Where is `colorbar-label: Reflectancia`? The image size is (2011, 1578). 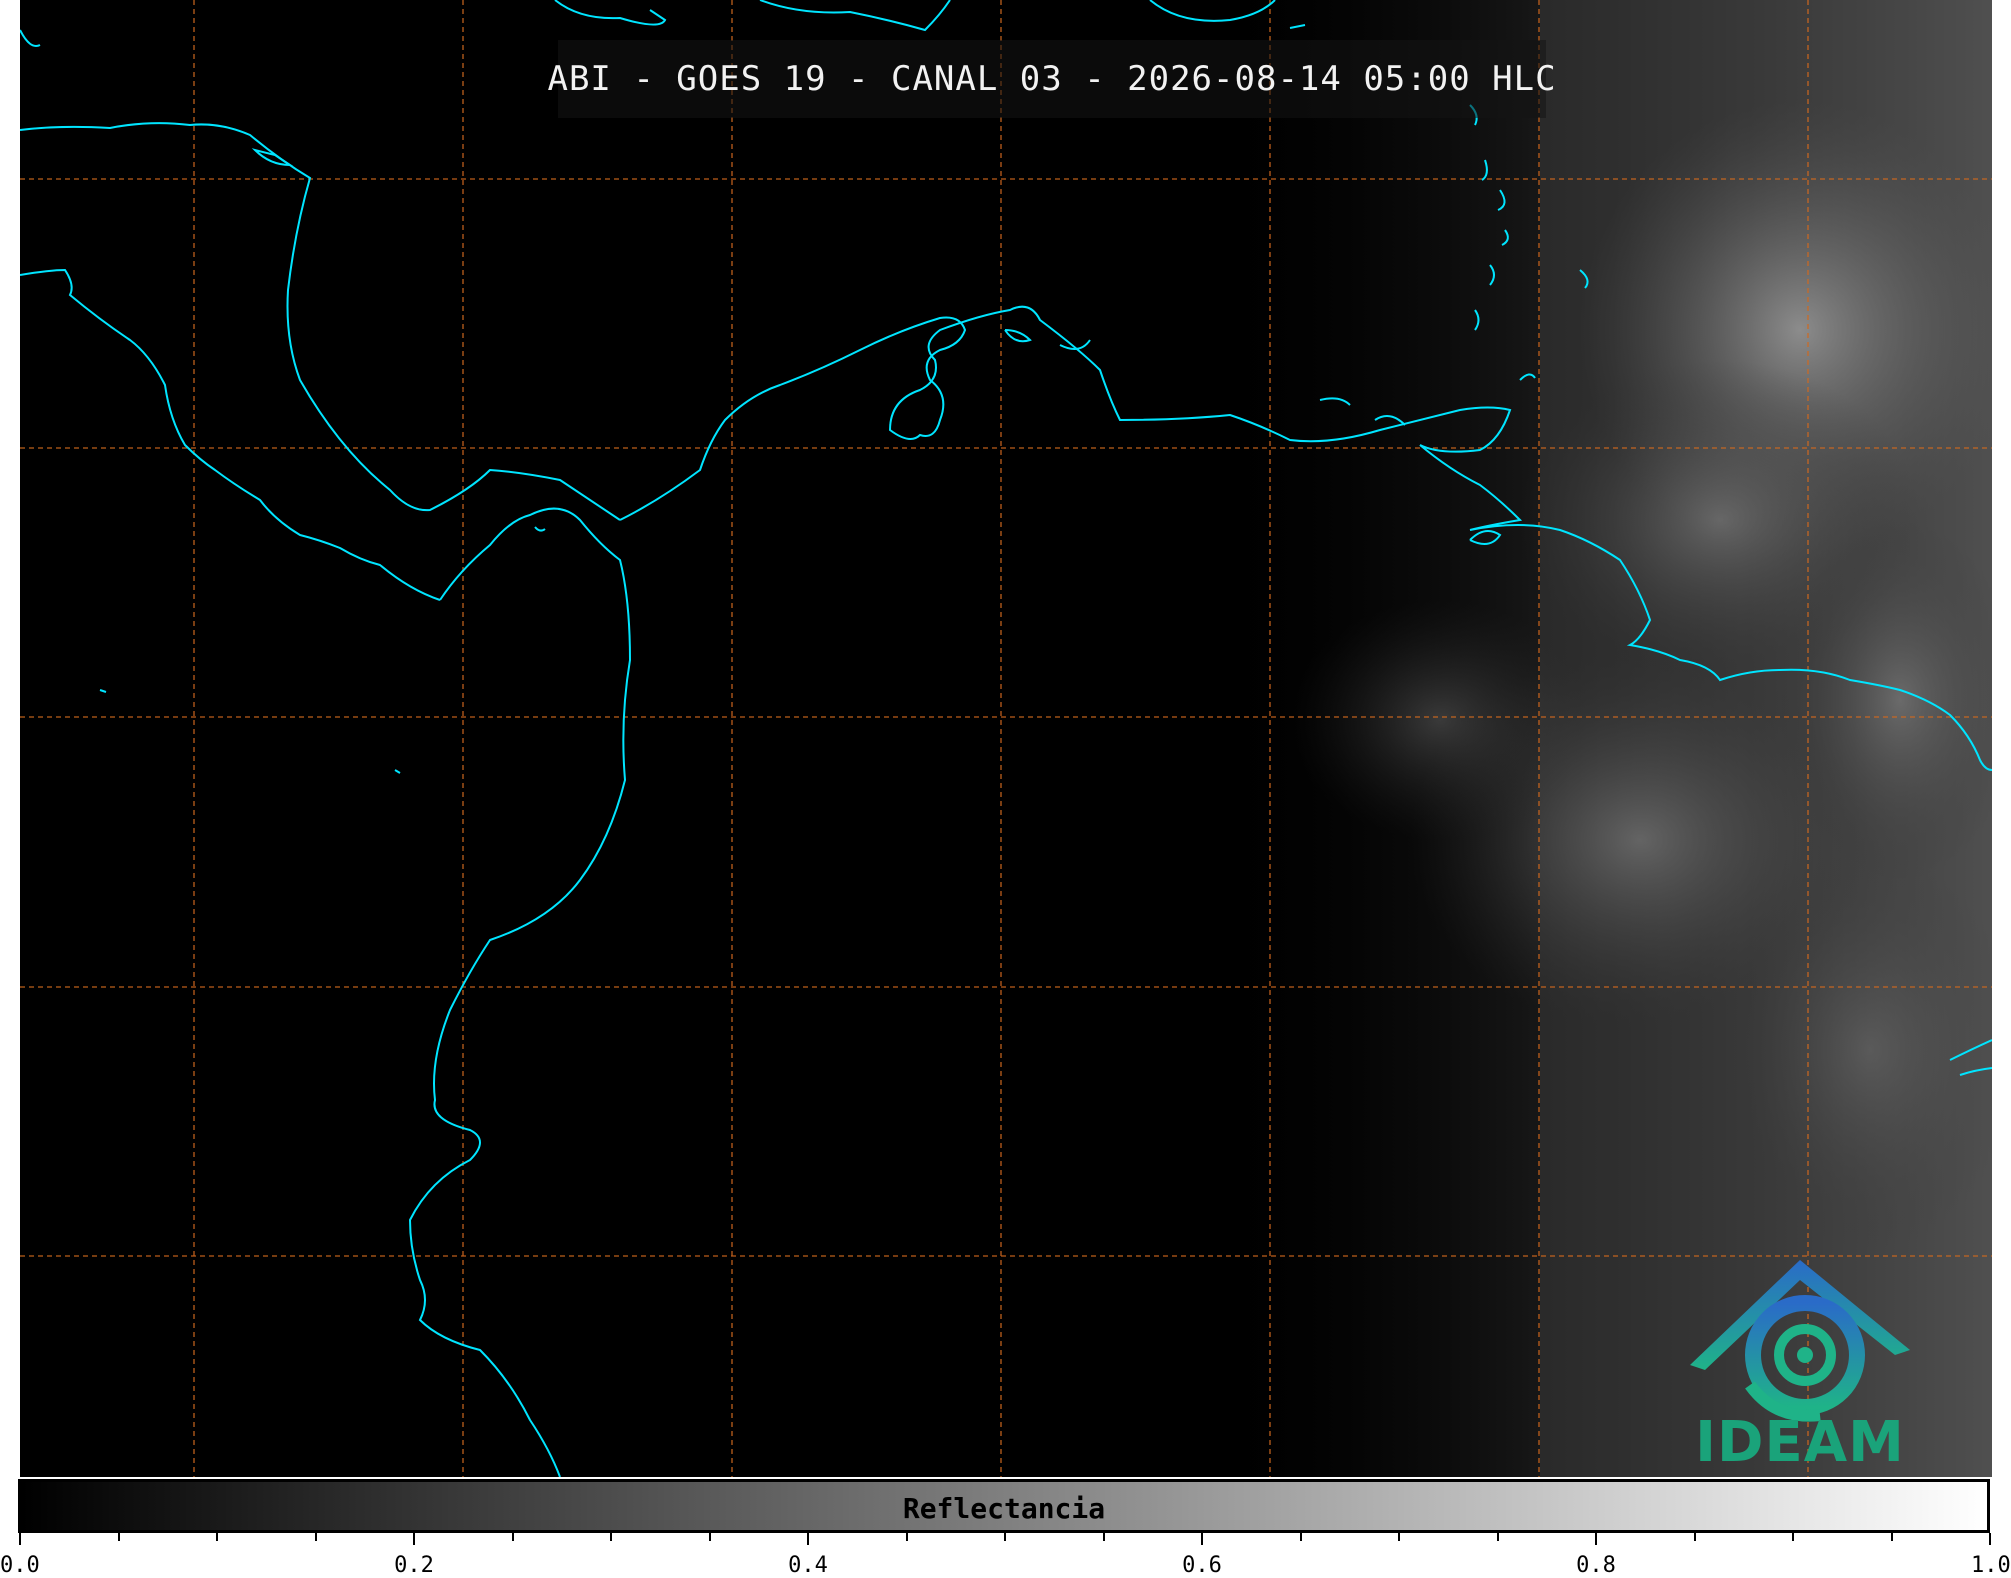
colorbar-label: Reflectancia is located at coordinates (1004, 1508).